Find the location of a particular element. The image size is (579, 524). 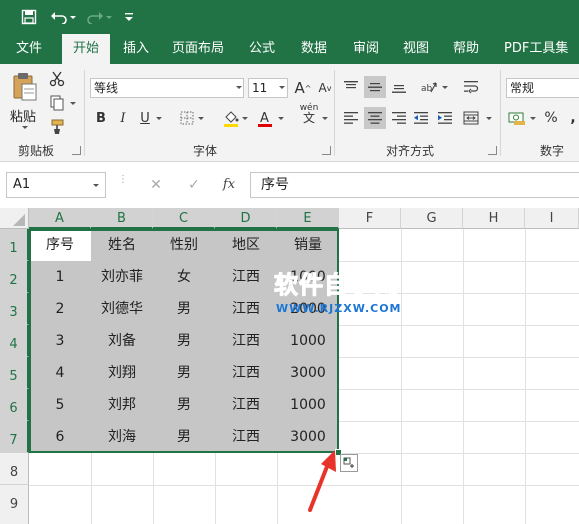

column-header-a: A is located at coordinates (60, 218).